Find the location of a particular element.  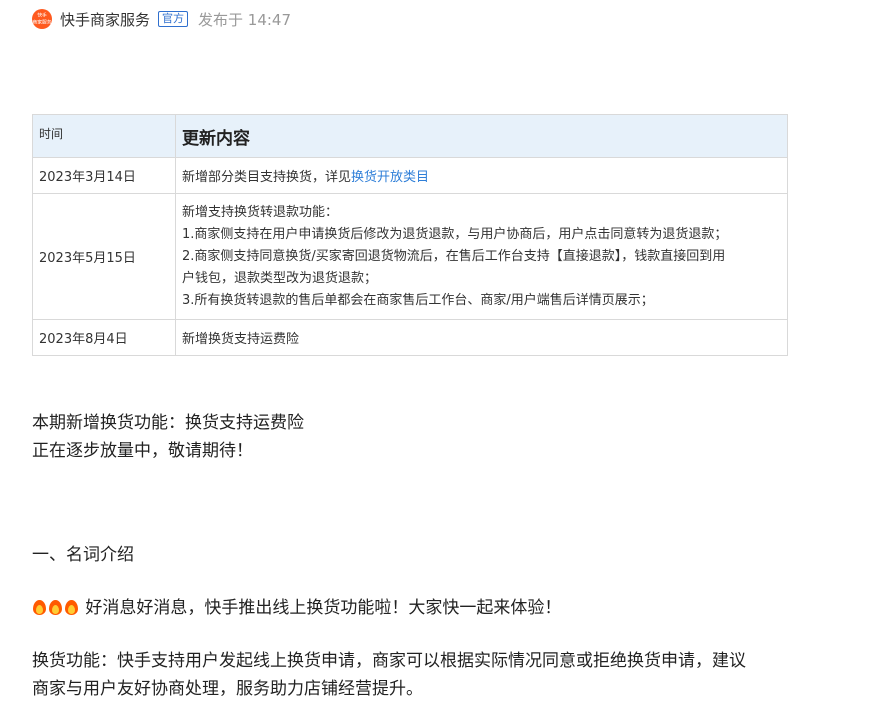

category-link: 换货开放类目 is located at coordinates (390, 177).